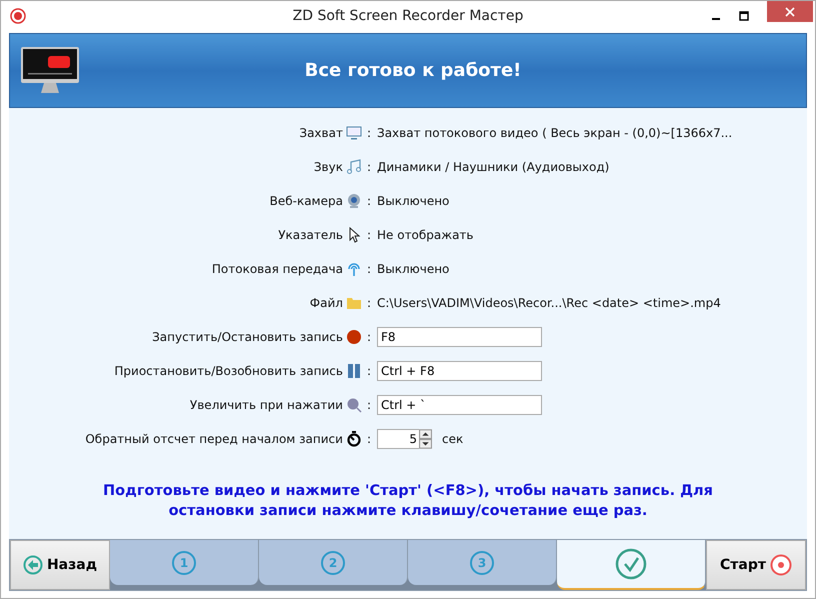 The height and width of the screenshot is (599, 816). I want to click on field-label: Обратный отсчет перед началом записи, so click(214, 439).